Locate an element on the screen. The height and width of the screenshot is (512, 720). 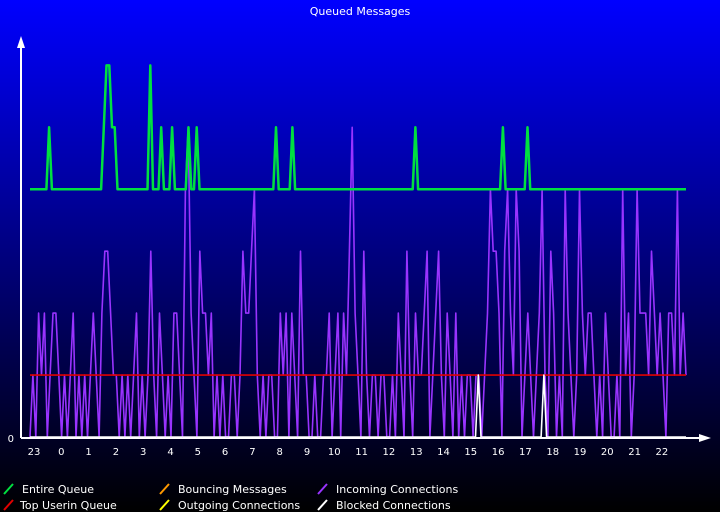
x-tick-label: 6 is located at coordinates (225, 452).